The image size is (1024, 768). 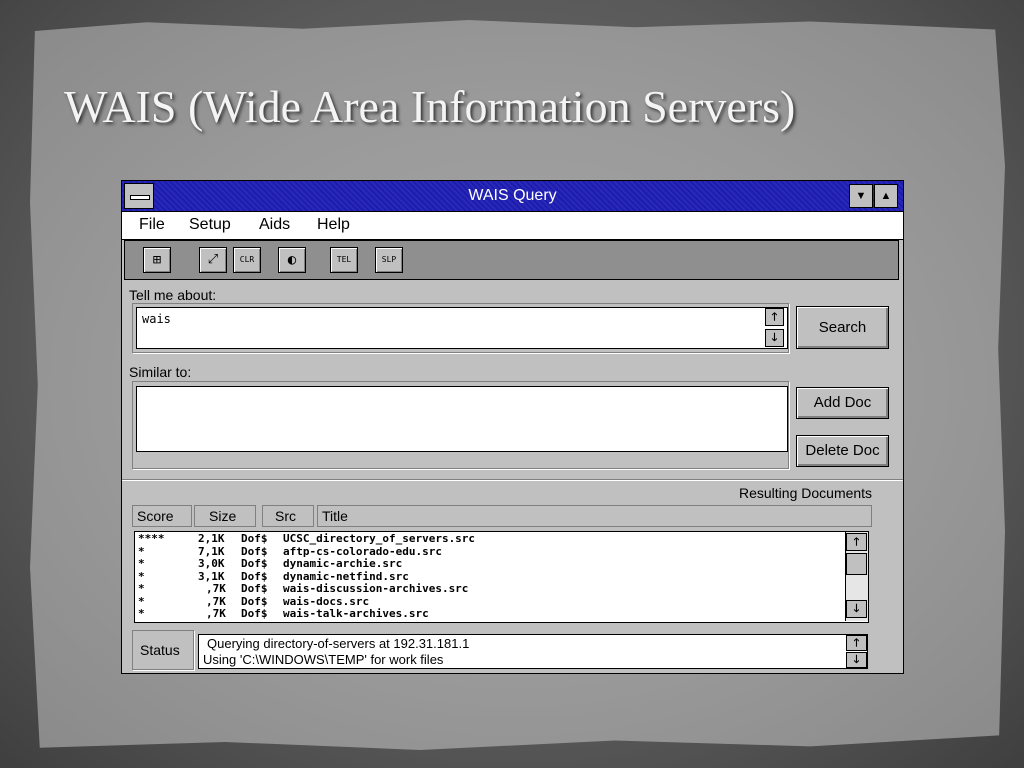 What do you see at coordinates (379, 538) in the screenshot?
I see `row-title: UCSC_directory_of_servers.src` at bounding box center [379, 538].